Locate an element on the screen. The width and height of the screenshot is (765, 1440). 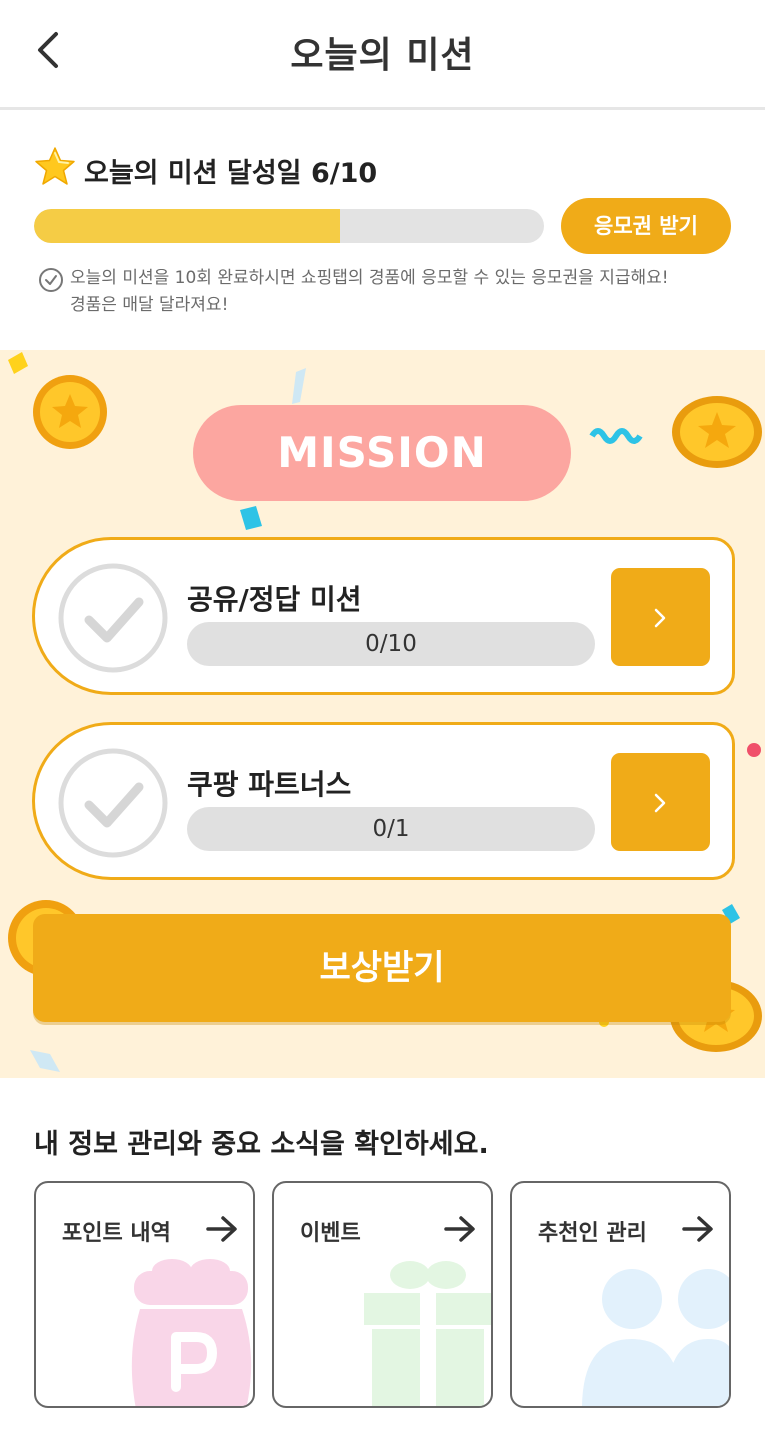
mission-badge: MISSION is located at coordinates (382, 453).